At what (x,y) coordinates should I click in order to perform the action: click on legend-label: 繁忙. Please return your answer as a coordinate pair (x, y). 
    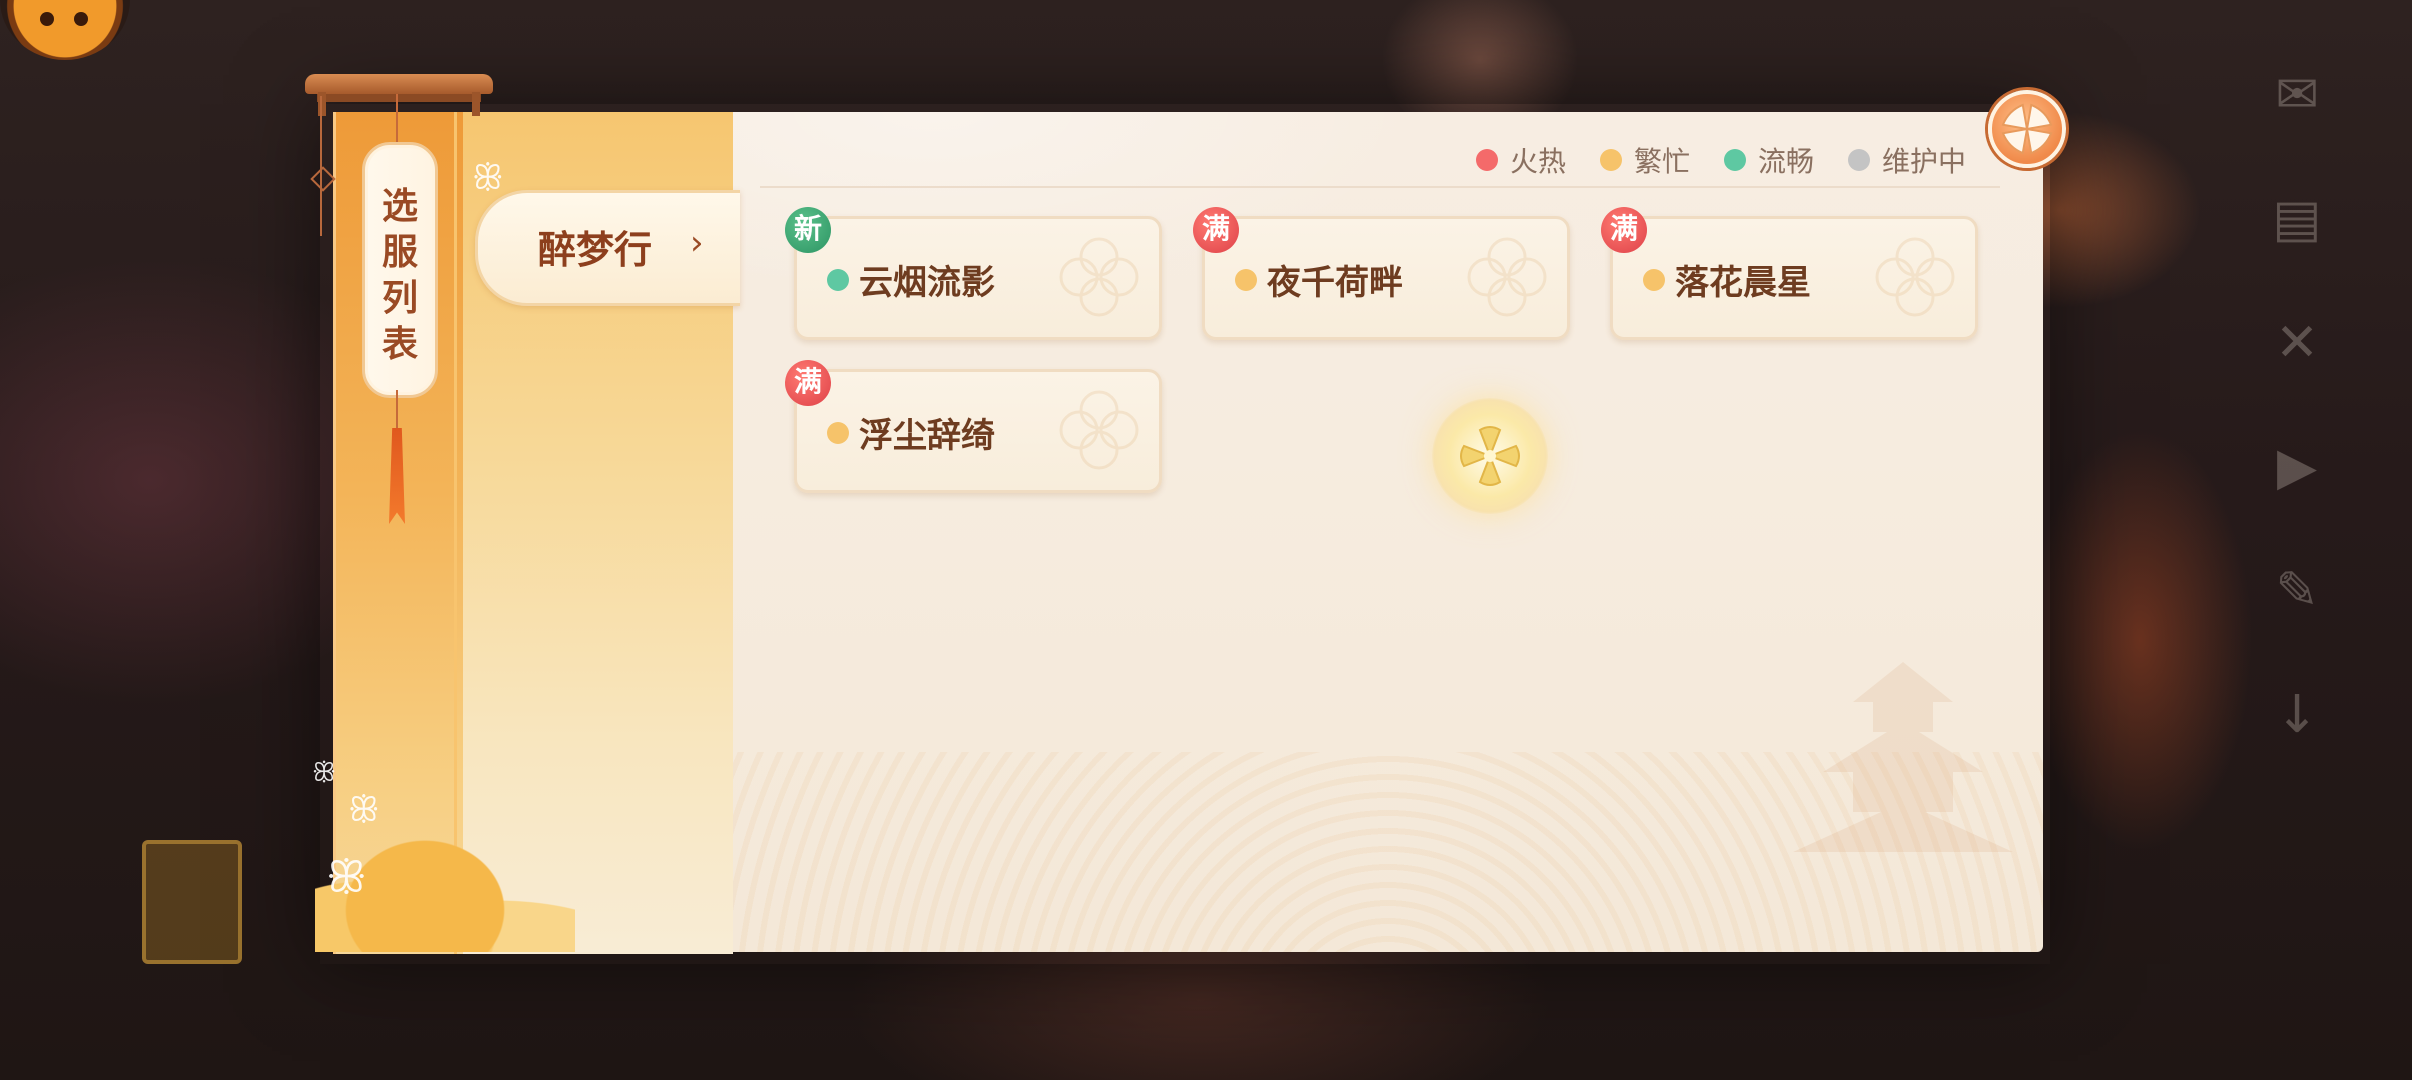
    Looking at the image, I should click on (1661, 161).